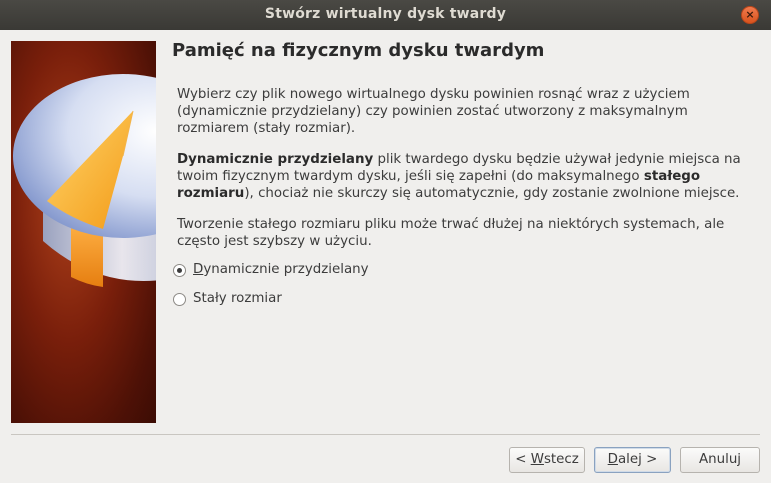 The height and width of the screenshot is (483, 771). What do you see at coordinates (83, 232) in the screenshot?
I see `hard-disk-icon` at bounding box center [83, 232].